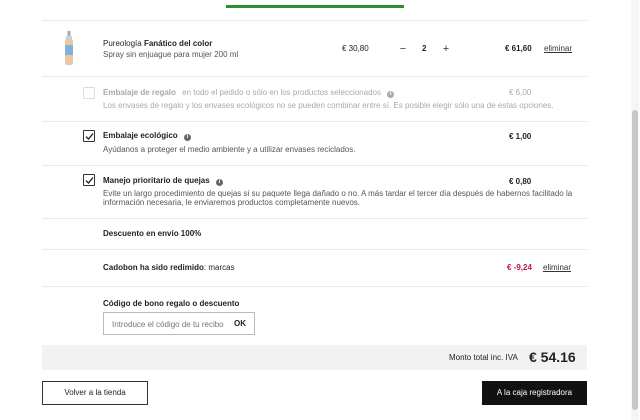  Describe the element at coordinates (557, 267) in the screenshot. I see `remove-cadobon-link: eliminar` at that location.